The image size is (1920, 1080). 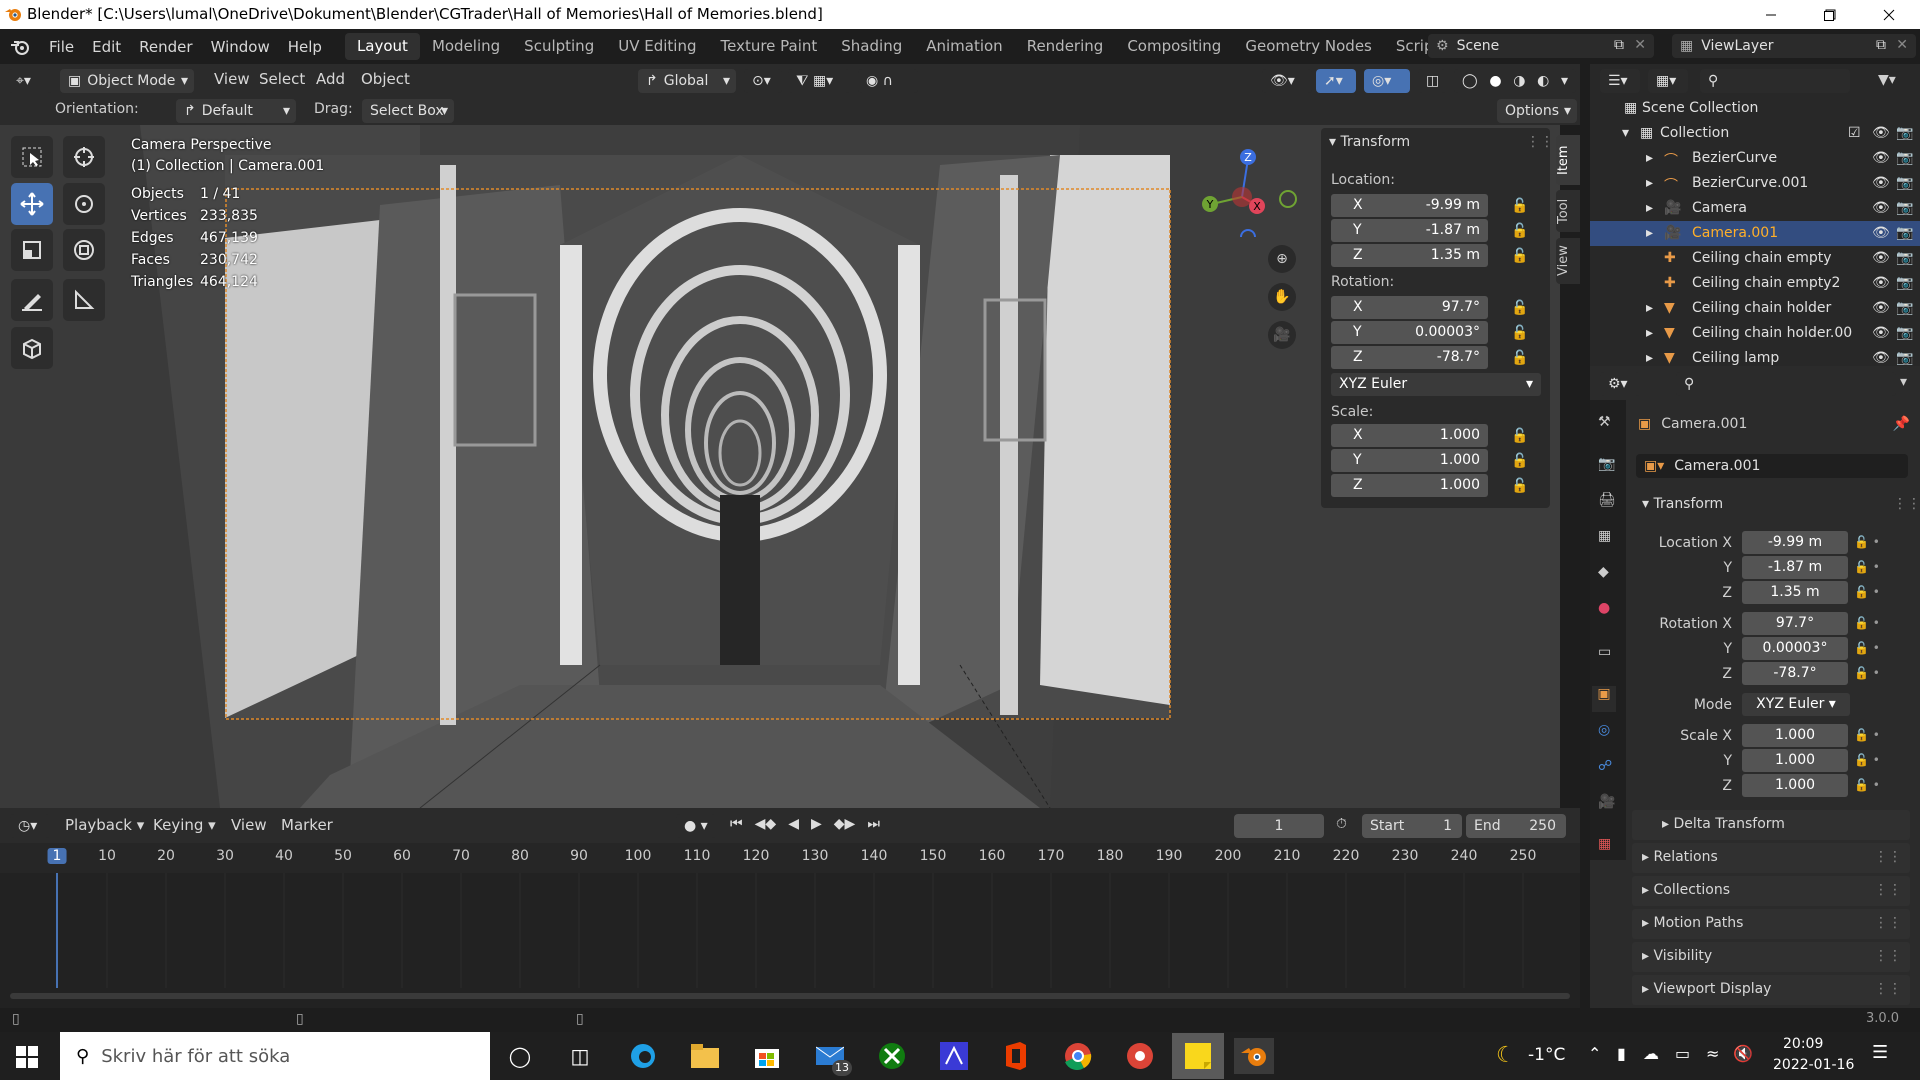 What do you see at coordinates (1755, 133) in the screenshot?
I see `outliner-collection: ▾ ▦ Collection ☑ 👁 📷` at bounding box center [1755, 133].